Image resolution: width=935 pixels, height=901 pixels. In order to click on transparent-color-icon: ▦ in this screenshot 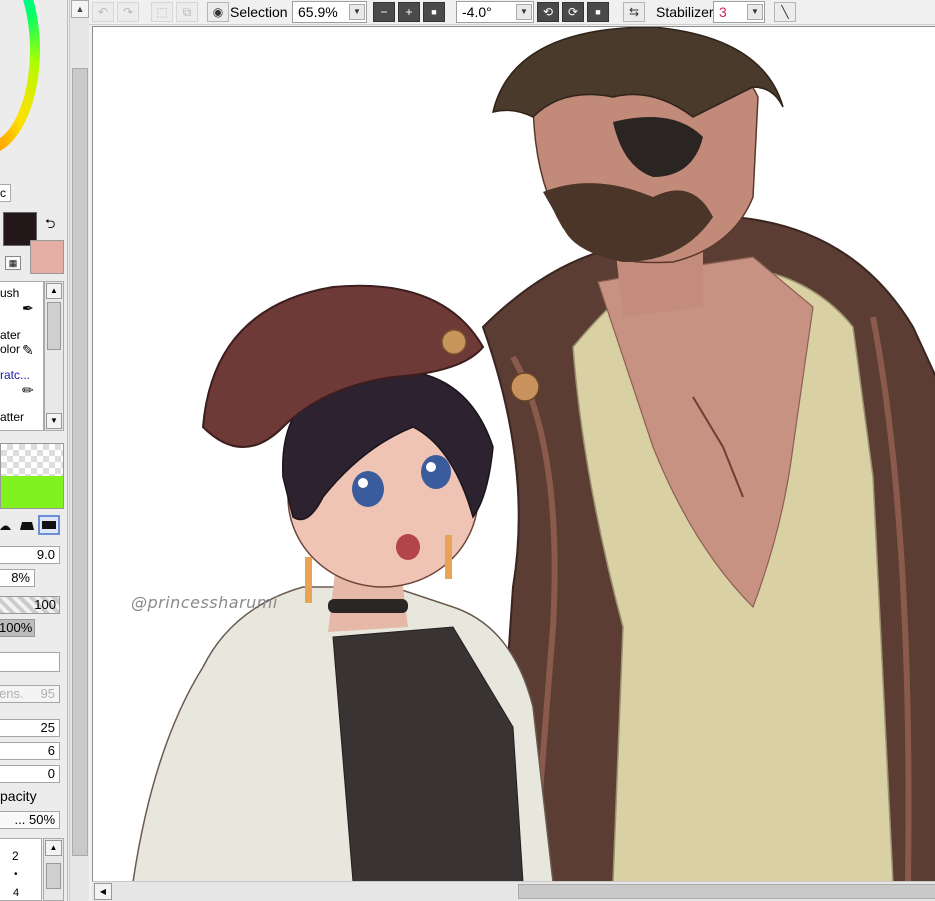, I will do `click(13, 263)`.